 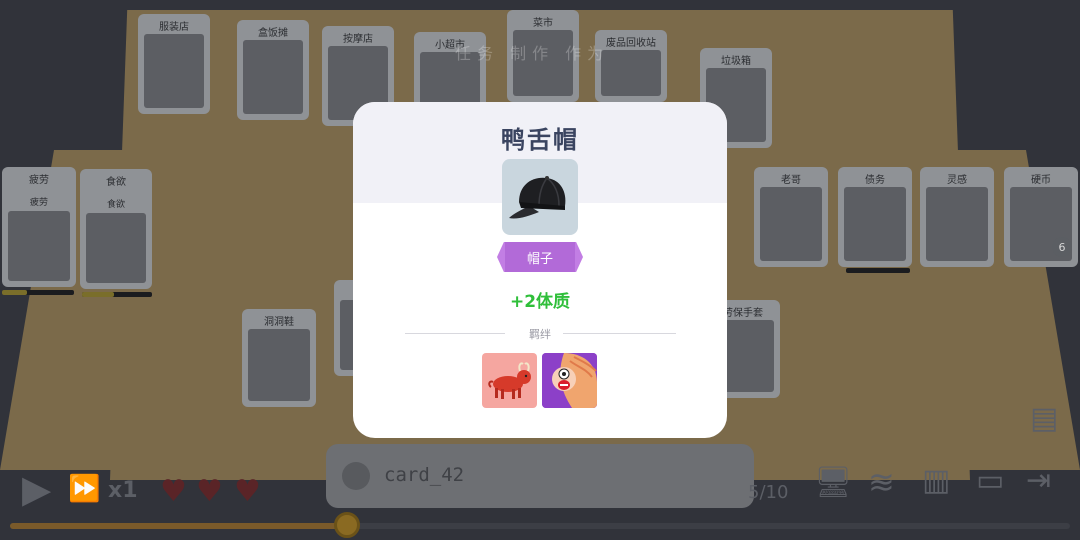 I want to click on computer-icon: 🖥, so click(x=833, y=483).